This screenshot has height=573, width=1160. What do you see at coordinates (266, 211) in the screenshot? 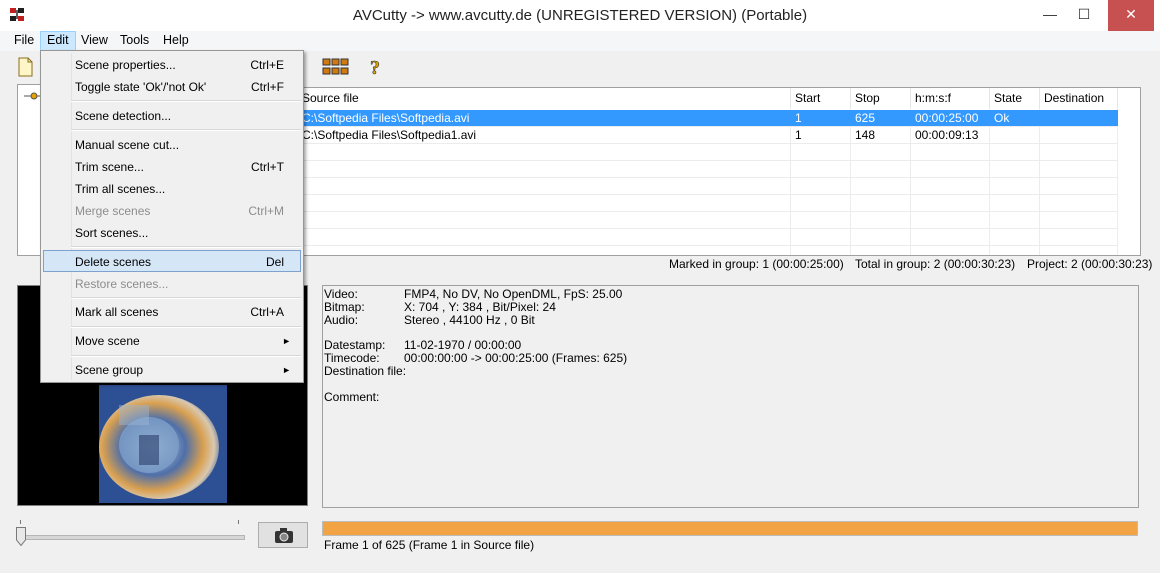
I see `menu-item-shortcut: Ctrl+M` at bounding box center [266, 211].